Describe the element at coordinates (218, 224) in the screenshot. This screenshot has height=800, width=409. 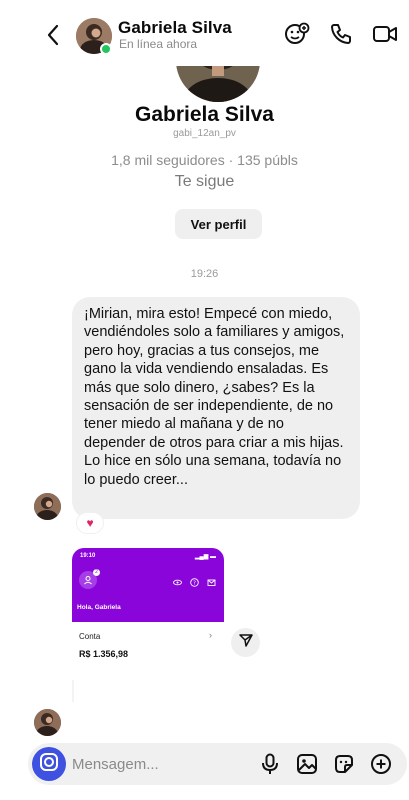
I see `view-profile-button: Ver perfil` at that location.